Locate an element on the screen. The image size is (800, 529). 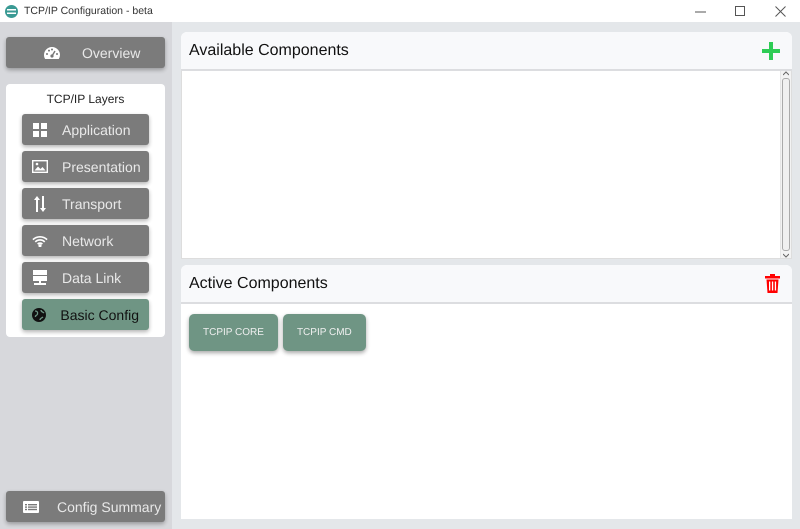
globe-icon is located at coordinates (39, 315).